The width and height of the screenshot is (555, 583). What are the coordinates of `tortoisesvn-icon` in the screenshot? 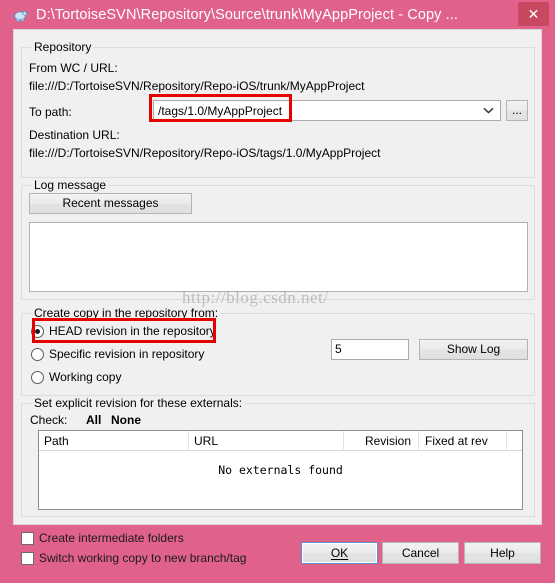 It's located at (21, 15).